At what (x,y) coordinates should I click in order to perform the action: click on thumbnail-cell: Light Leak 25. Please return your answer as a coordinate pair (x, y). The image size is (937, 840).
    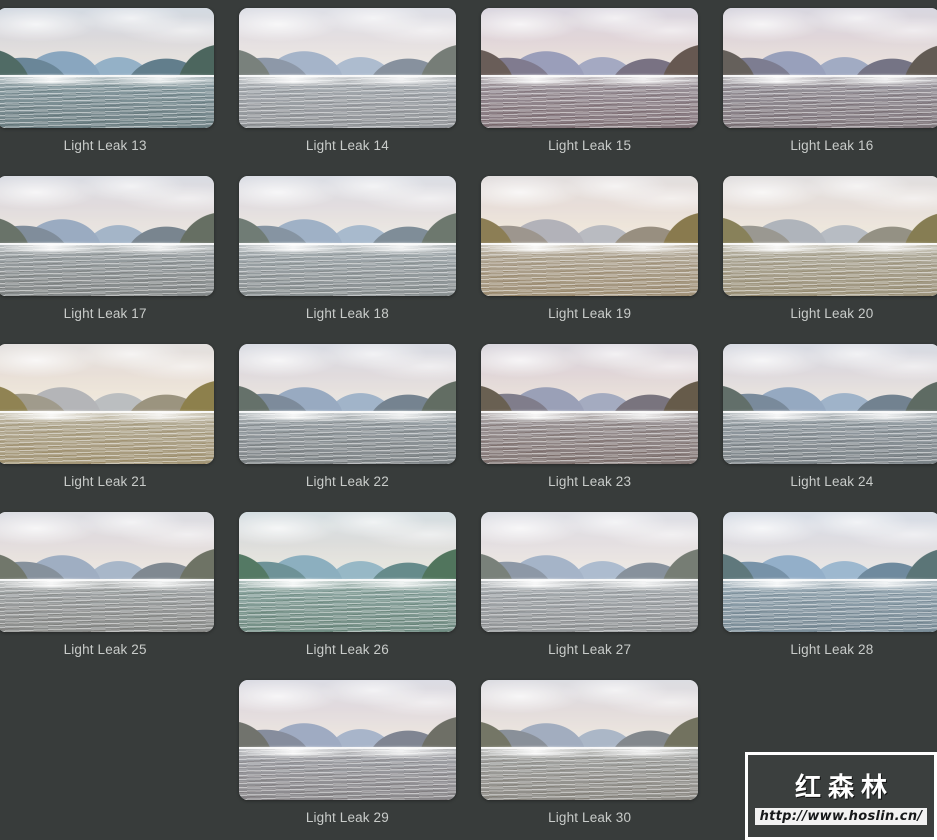
    Looking at the image, I should click on (107, 588).